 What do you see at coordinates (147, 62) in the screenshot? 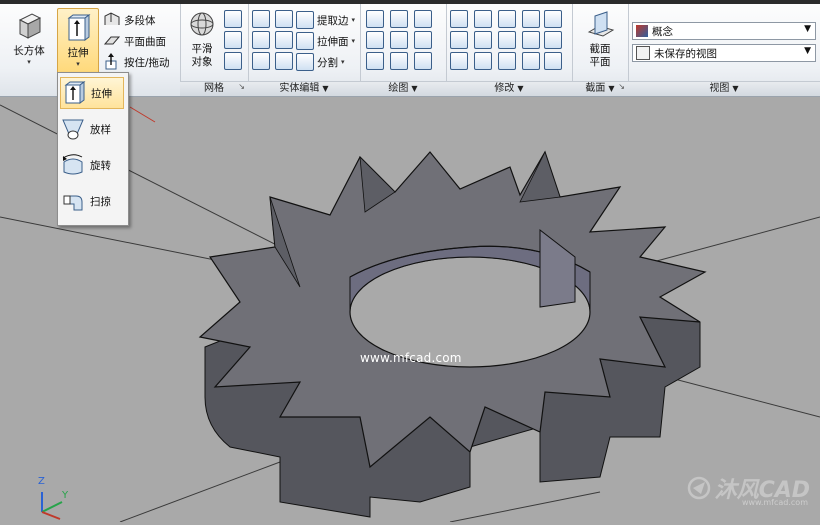
I see `presspull-label: 按住/拖动` at bounding box center [147, 62].